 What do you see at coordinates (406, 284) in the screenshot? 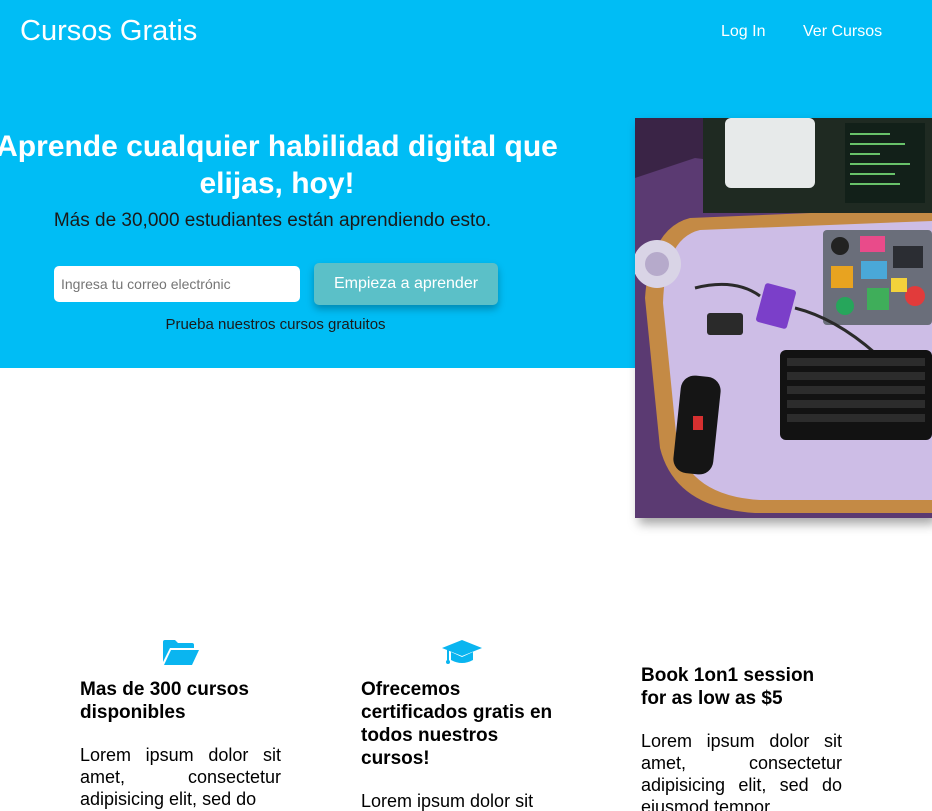
I see `start-learning-button: Empieza a aprender` at bounding box center [406, 284].